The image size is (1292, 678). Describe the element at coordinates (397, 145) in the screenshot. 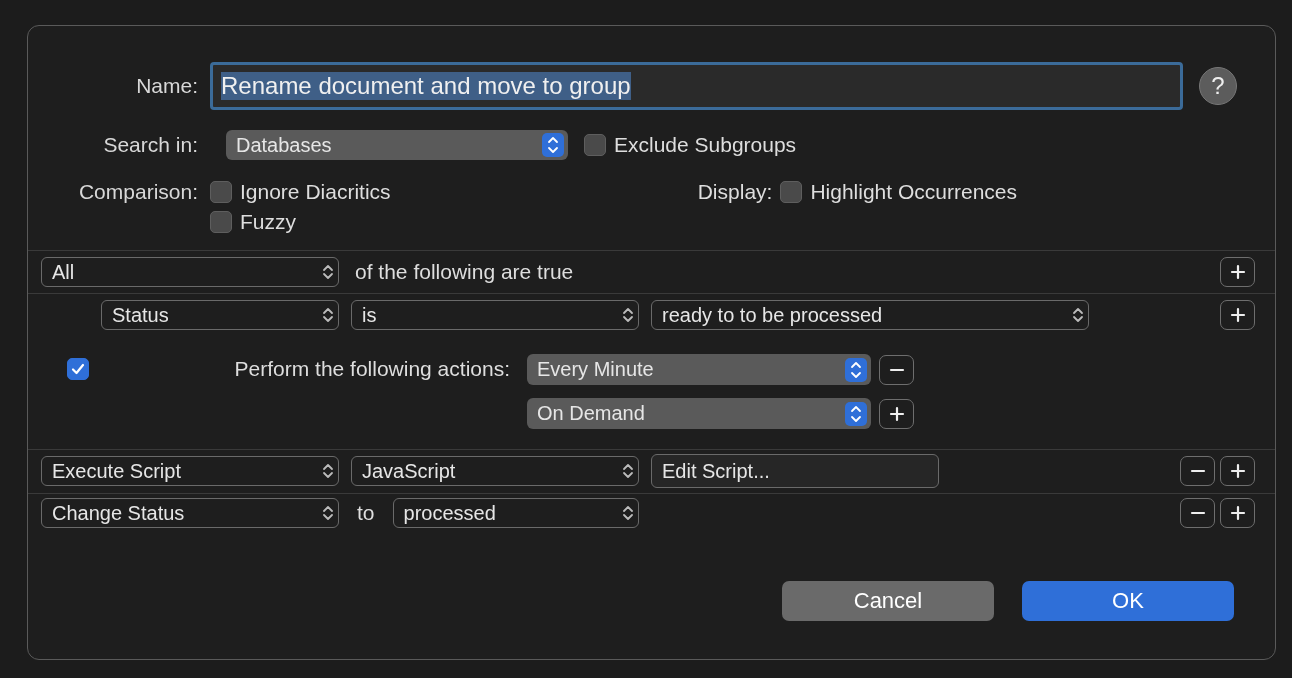

I see `popup-menu: Databases` at that location.